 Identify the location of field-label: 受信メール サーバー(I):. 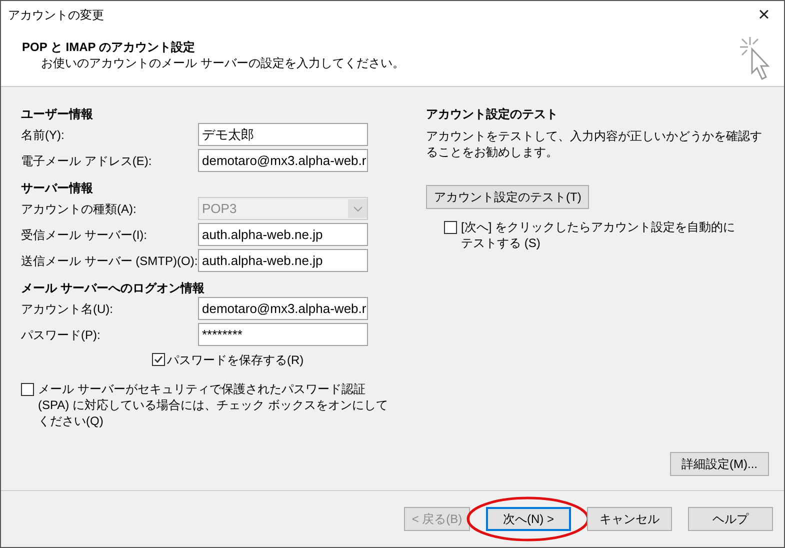
(84, 235).